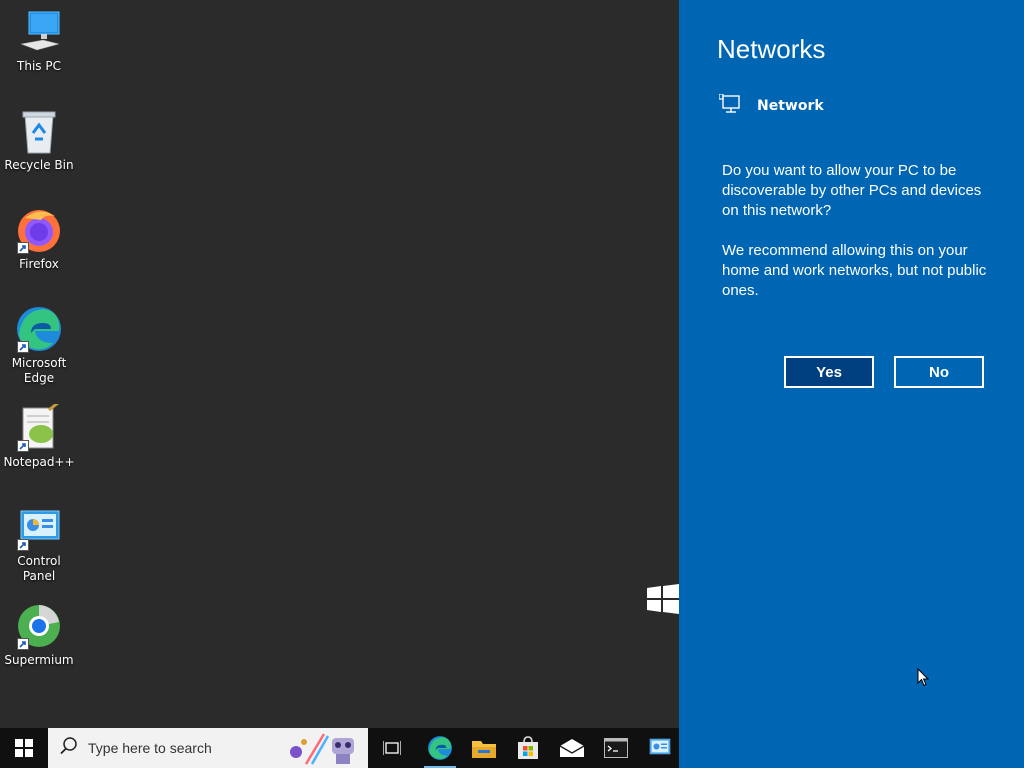 This screenshot has width=1024, height=768. Describe the element at coordinates (39, 568) in the screenshot. I see `desktop-icon-label: Control Panel` at that location.